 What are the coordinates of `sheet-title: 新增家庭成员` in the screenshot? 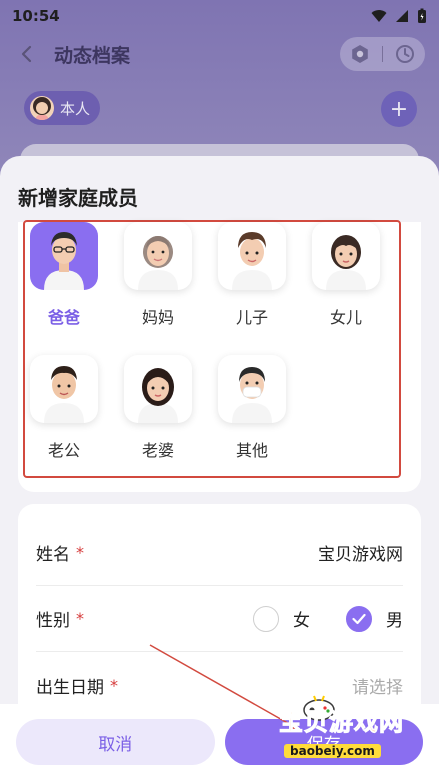 It's located at (78, 198).